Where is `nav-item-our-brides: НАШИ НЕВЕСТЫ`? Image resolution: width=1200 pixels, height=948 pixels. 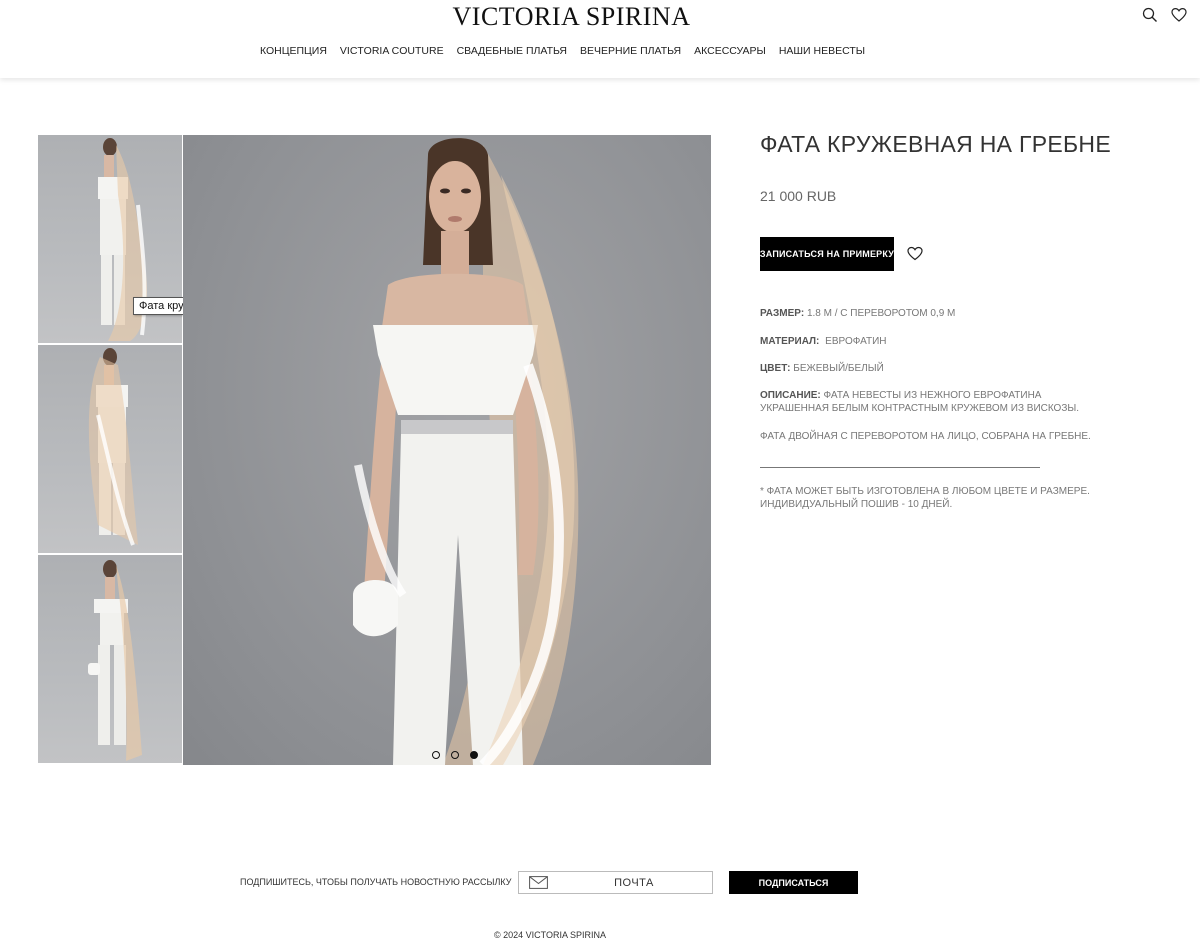
nav-item-our-brides: НАШИ НЕВЕСТЫ is located at coordinates (822, 51).